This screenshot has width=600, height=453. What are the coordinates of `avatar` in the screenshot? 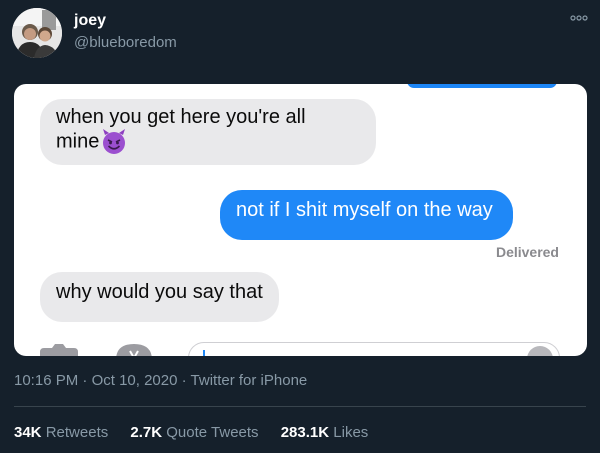 It's located at (37, 33).